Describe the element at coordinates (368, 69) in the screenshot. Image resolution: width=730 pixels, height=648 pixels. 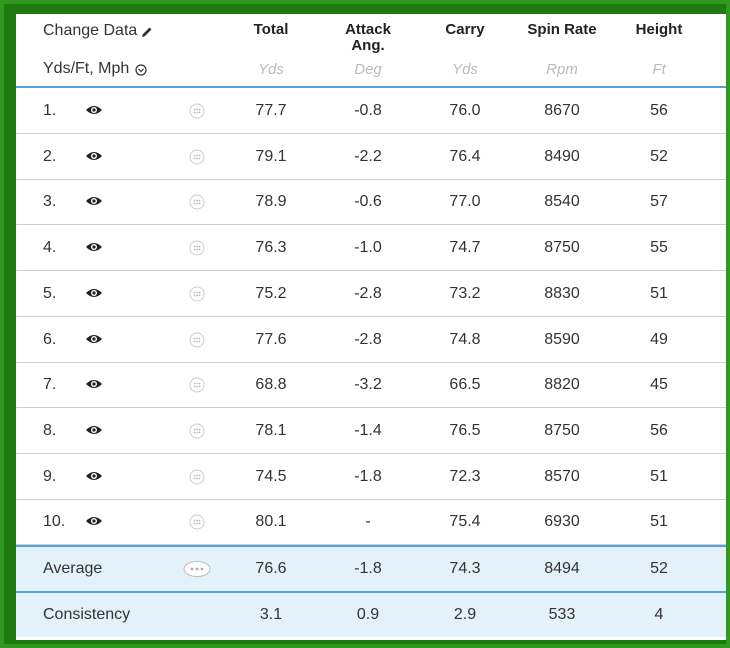
I see `column-unit-attack-angle: Deg` at that location.